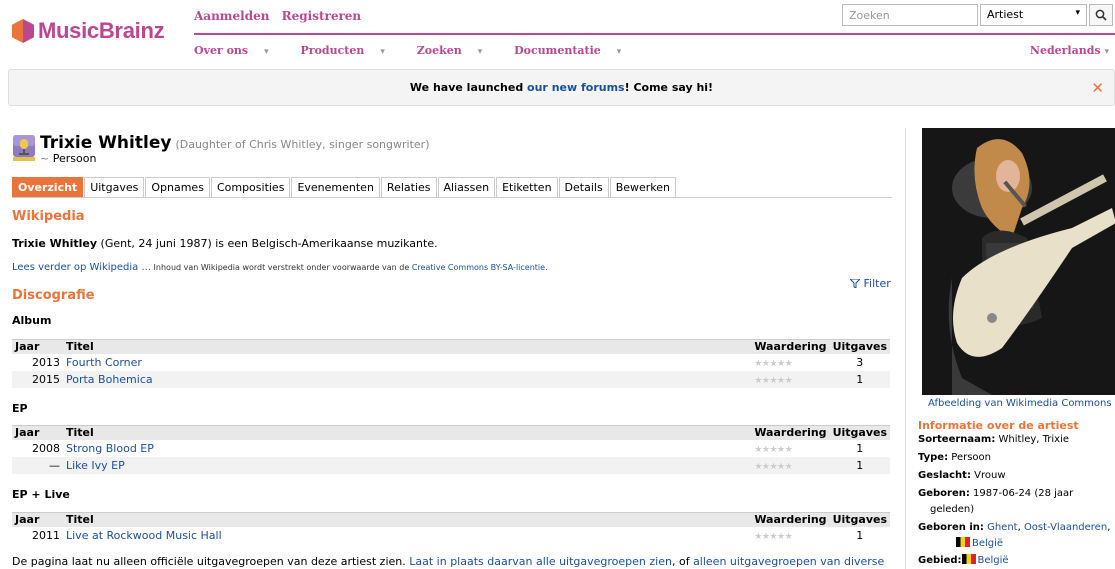 This screenshot has height=569, width=1115. What do you see at coordinates (452, 197) in the screenshot?
I see `tabs-divider` at bounding box center [452, 197].